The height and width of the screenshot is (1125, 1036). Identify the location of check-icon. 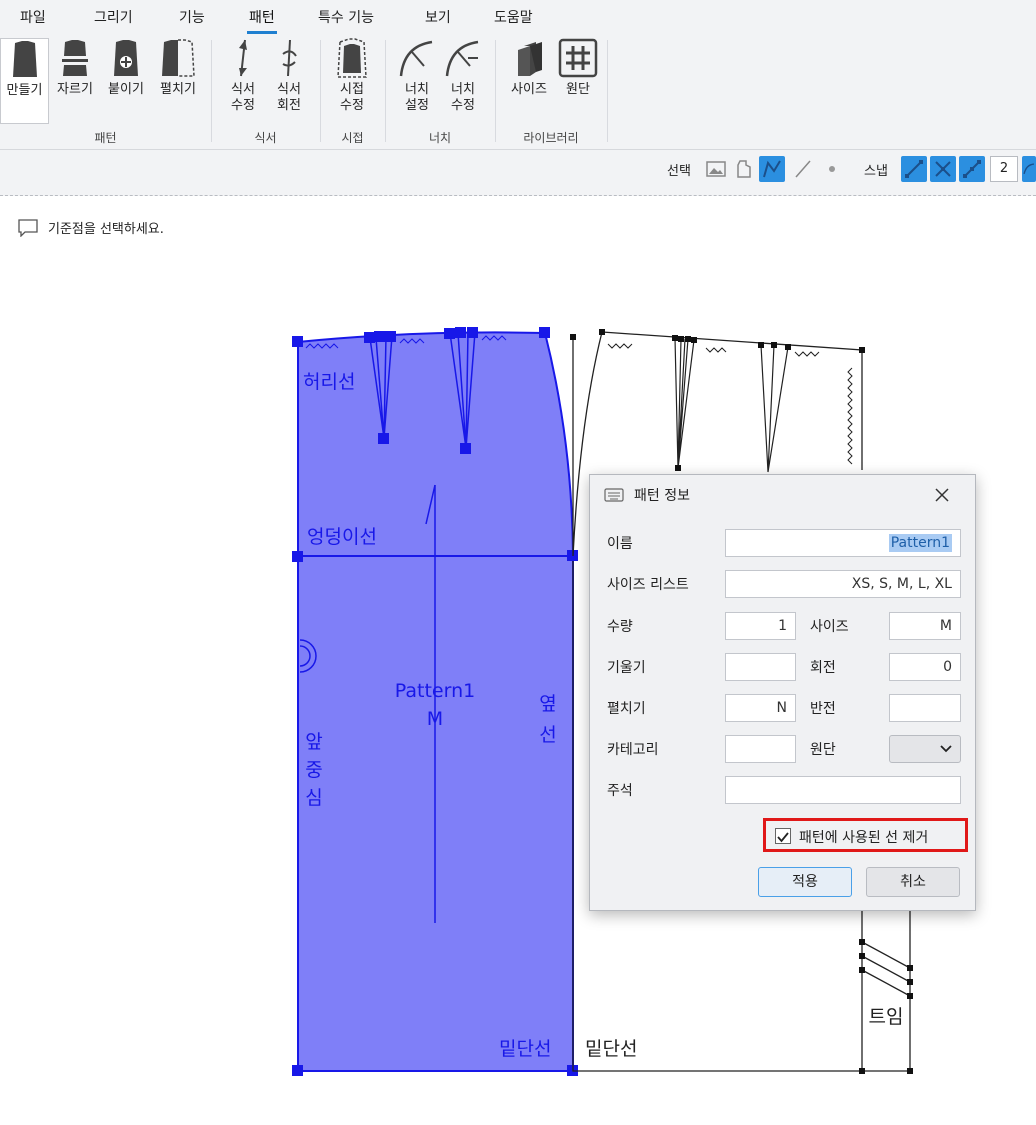
(783, 837).